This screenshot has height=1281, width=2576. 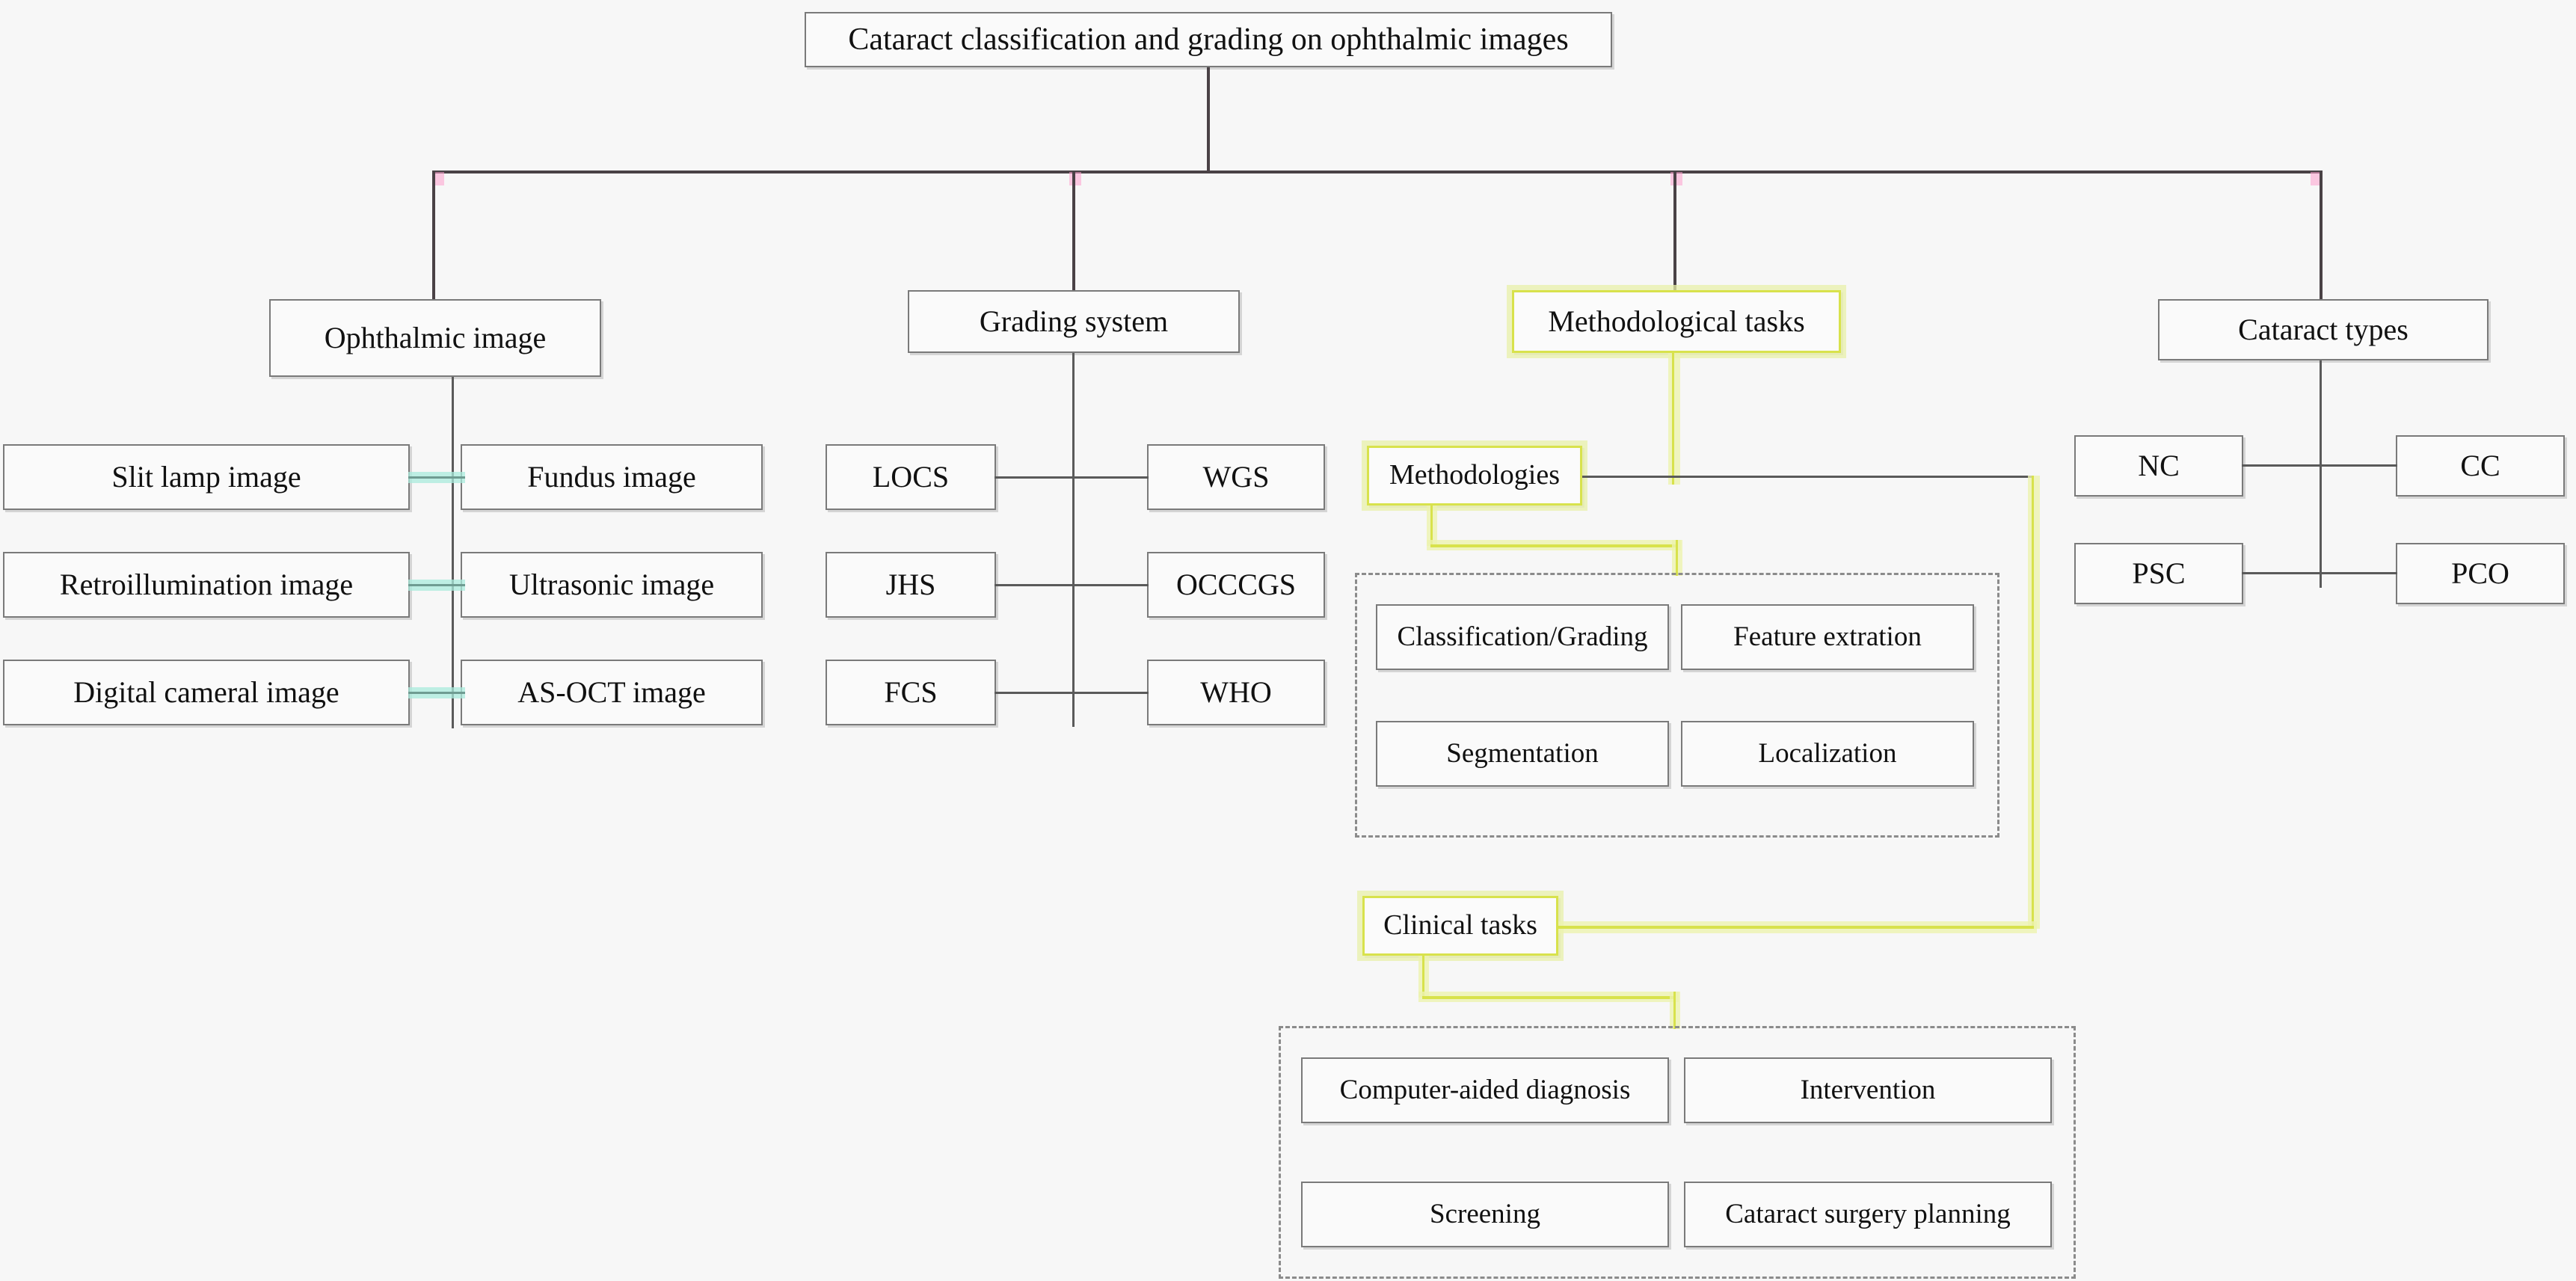 I want to click on root-stem, so click(x=1208, y=119).